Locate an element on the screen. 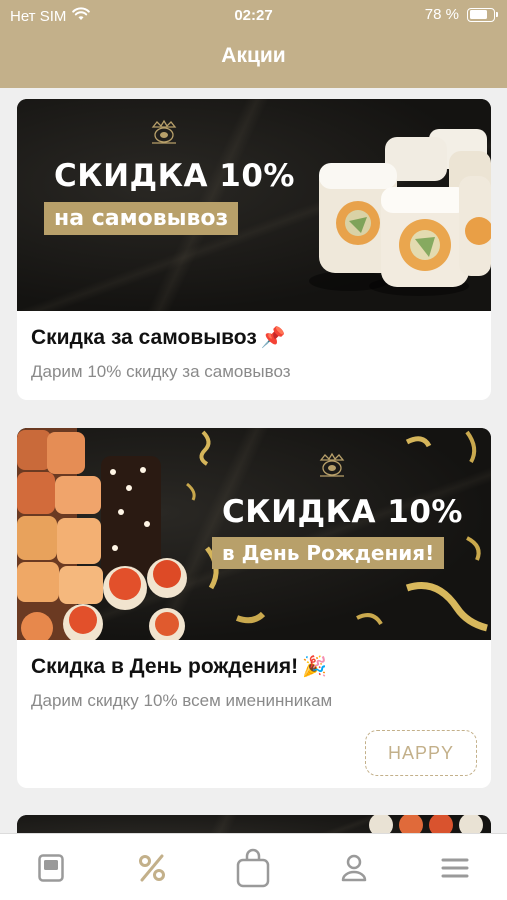  tab-bar is located at coordinates (253, 866).